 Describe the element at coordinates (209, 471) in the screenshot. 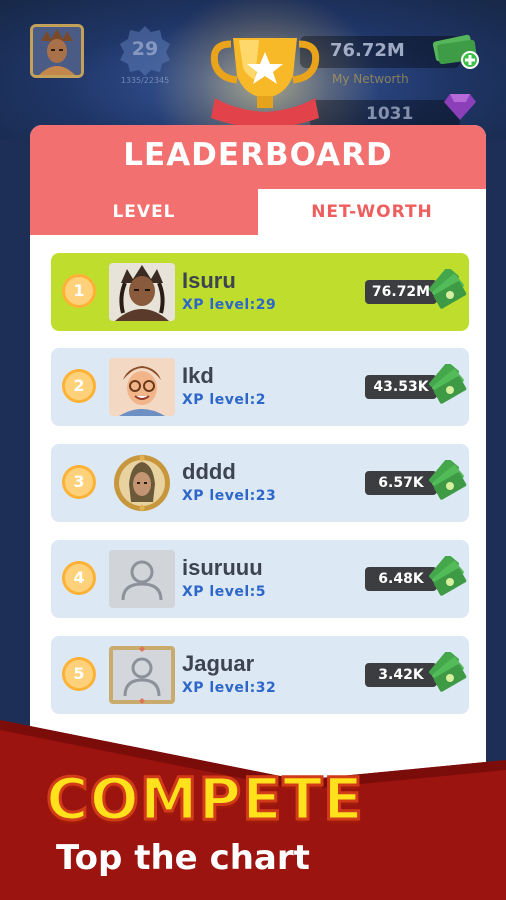

I see `player-name: dddd` at that location.